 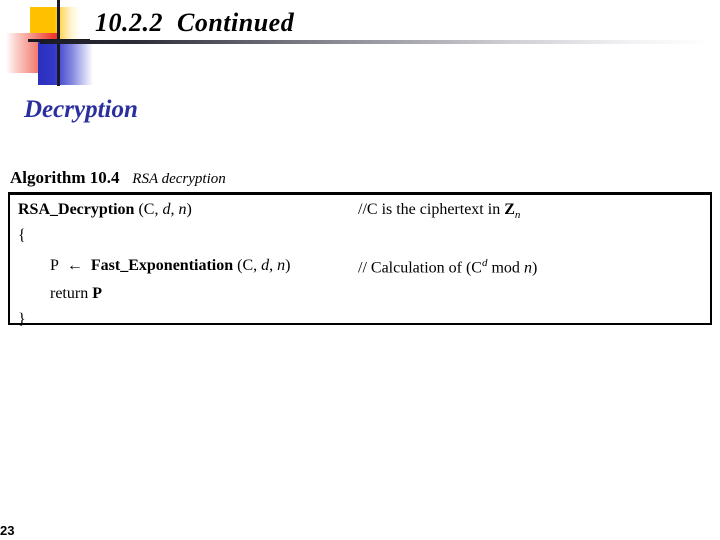 I want to click on code-line-signature: RSA_Decryption (C, d, n), so click(x=105, y=210).